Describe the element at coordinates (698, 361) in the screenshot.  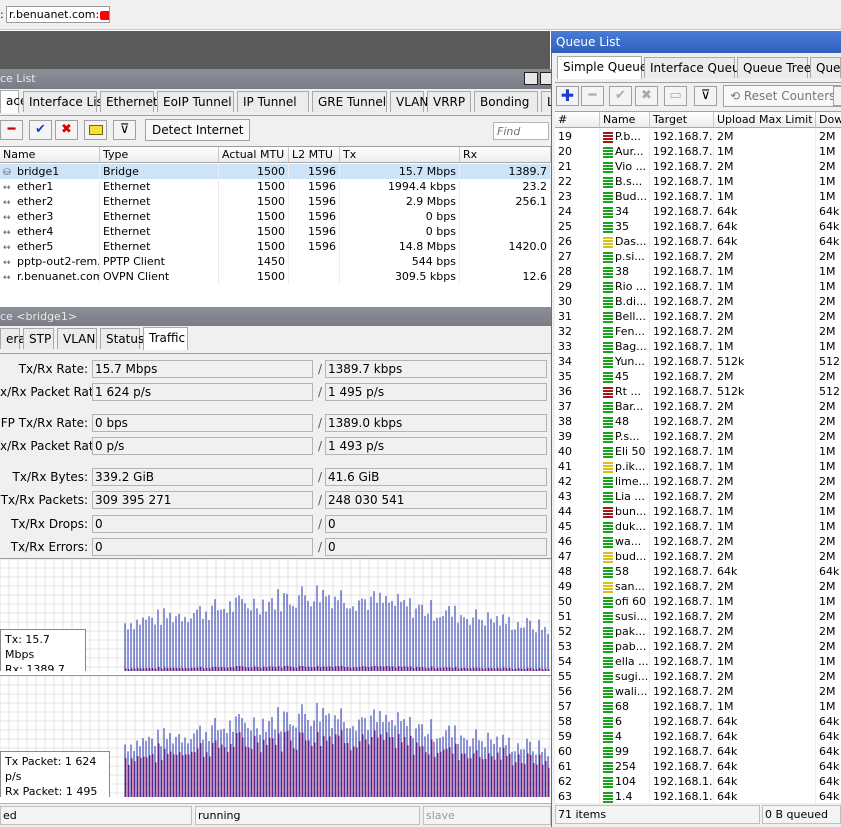
I see `queue-row: 34Yun...192.168.7...512k512k` at that location.